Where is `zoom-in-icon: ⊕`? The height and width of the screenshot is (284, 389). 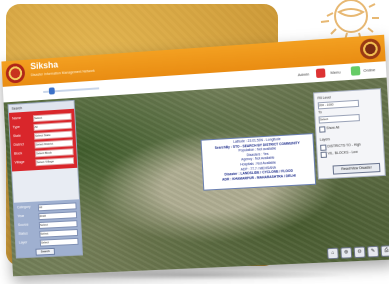 zoom-in-icon: ⊕ is located at coordinates (346, 253).